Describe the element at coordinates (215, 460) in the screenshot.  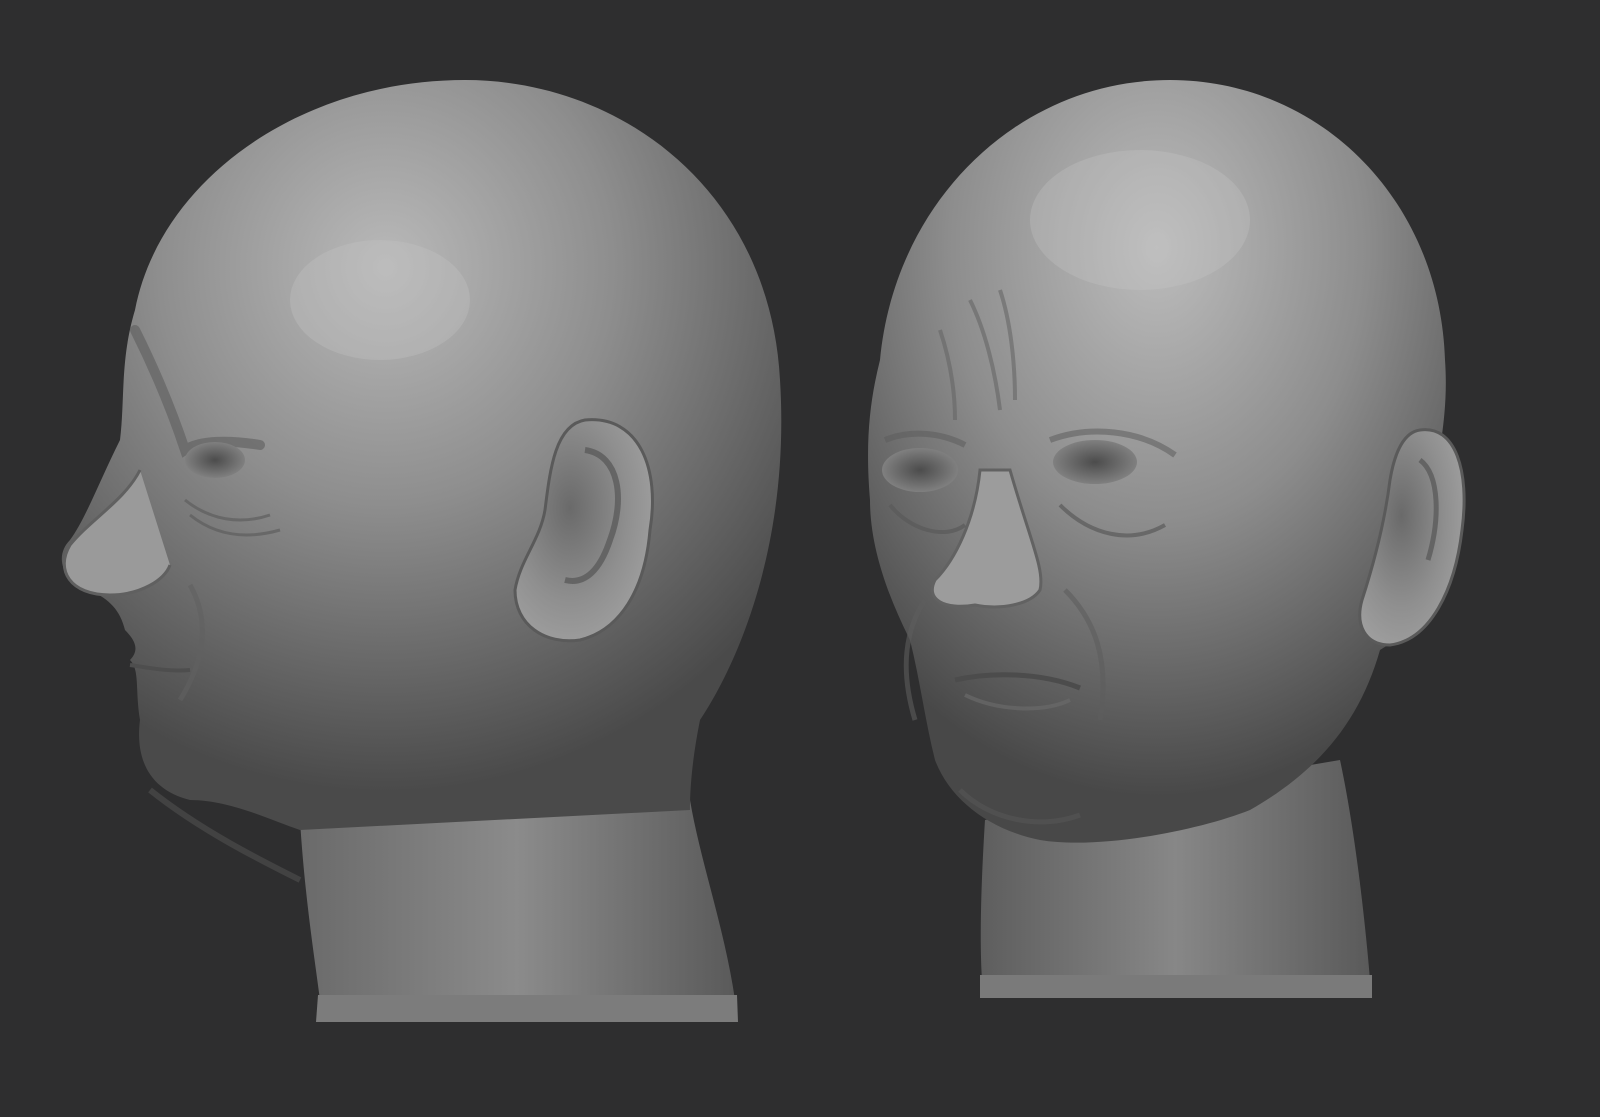
I see `profile-eye` at that location.